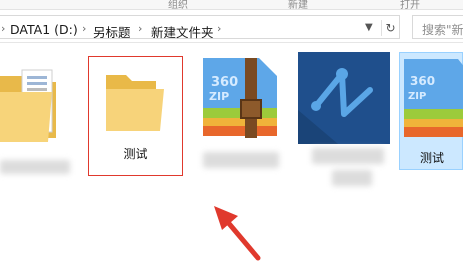 This screenshot has width=463, height=261. What do you see at coordinates (390, 28) in the screenshot?
I see `refresh-icon: ↻` at bounding box center [390, 28].